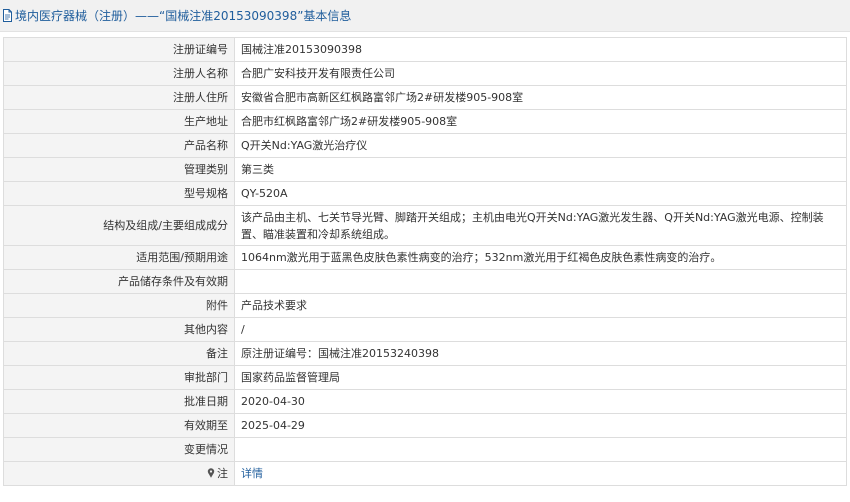  What do you see at coordinates (119, 97) in the screenshot?
I see `row-label: 注册人住所` at bounding box center [119, 97].